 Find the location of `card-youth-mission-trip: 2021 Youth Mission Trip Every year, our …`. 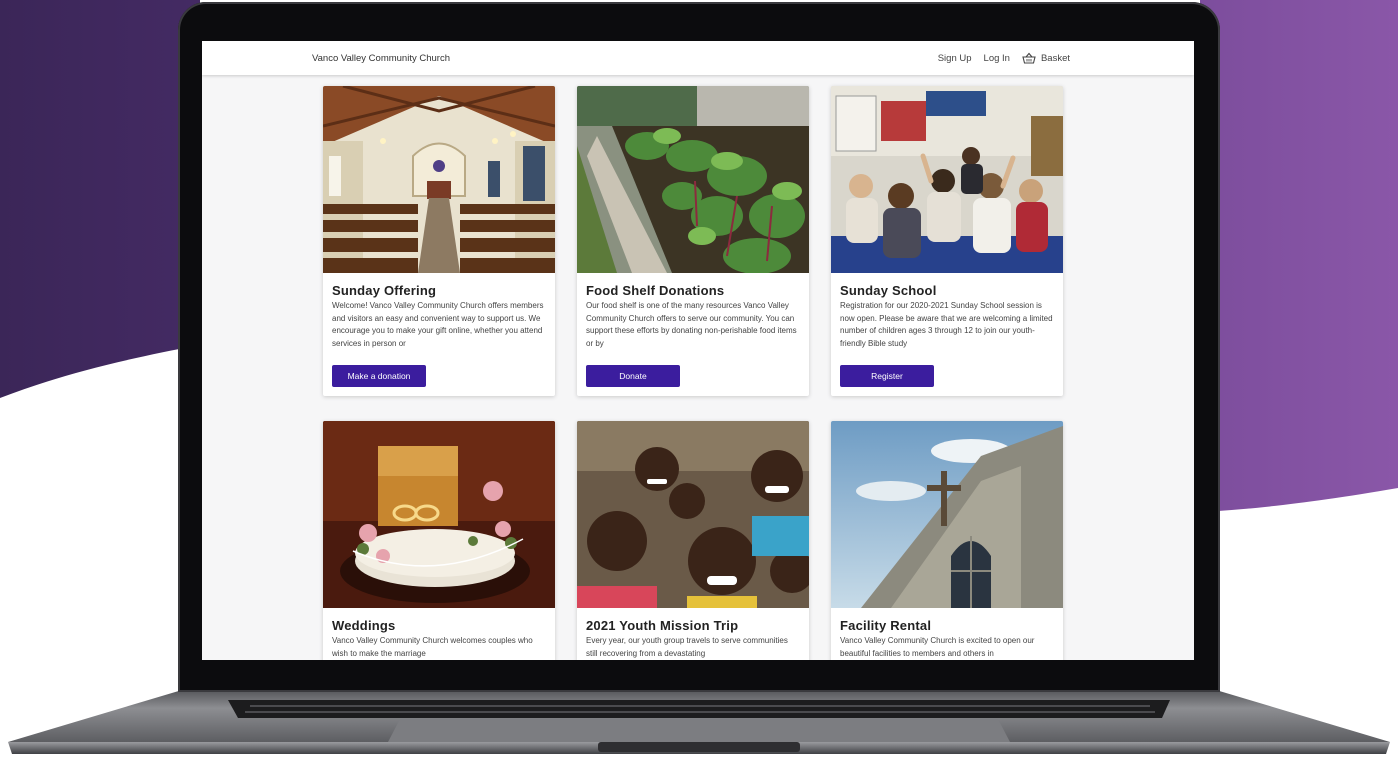

card-youth-mission-trip: 2021 Youth Mission Trip Every year, our … is located at coordinates (693, 540).